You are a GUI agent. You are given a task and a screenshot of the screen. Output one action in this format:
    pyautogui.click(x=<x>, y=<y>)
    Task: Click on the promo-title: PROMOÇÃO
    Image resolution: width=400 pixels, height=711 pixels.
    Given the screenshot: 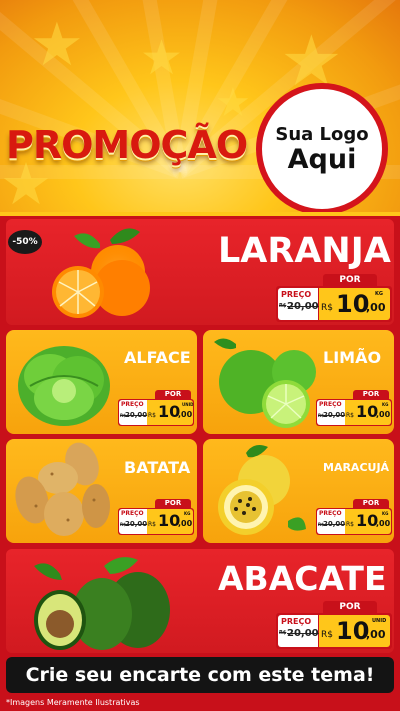 What is the action you would take?
    pyautogui.click(x=127, y=145)
    